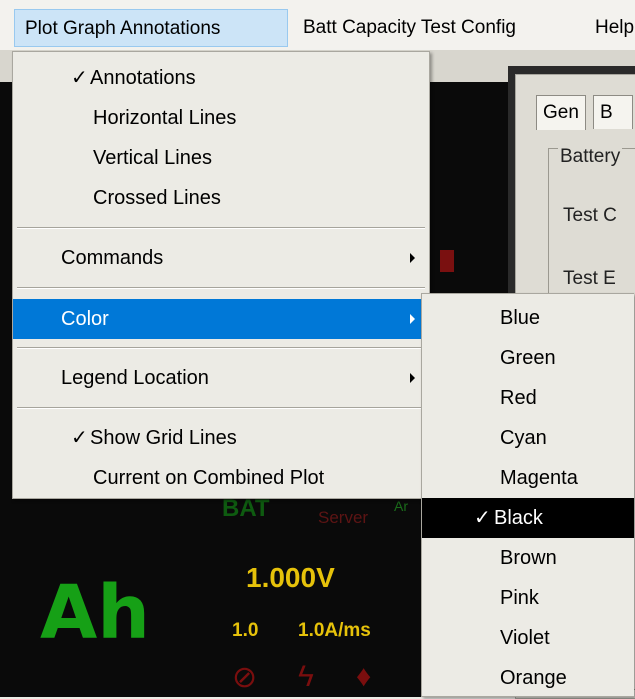 The image size is (635, 699). Describe the element at coordinates (523, 438) in the screenshot. I see `menu-item-label: Cyan` at that location.